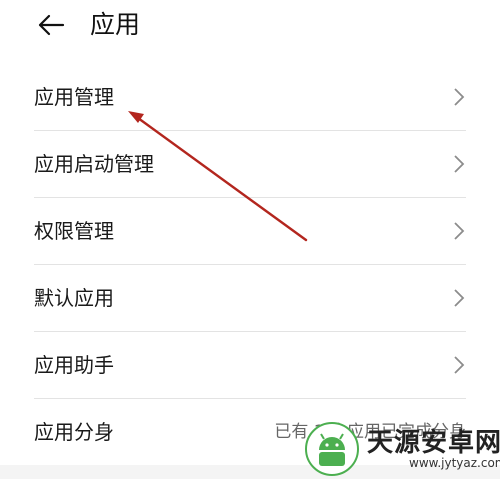  I want to click on list-item-value: 已有 1 个应用已完成分身, so click(370, 432).